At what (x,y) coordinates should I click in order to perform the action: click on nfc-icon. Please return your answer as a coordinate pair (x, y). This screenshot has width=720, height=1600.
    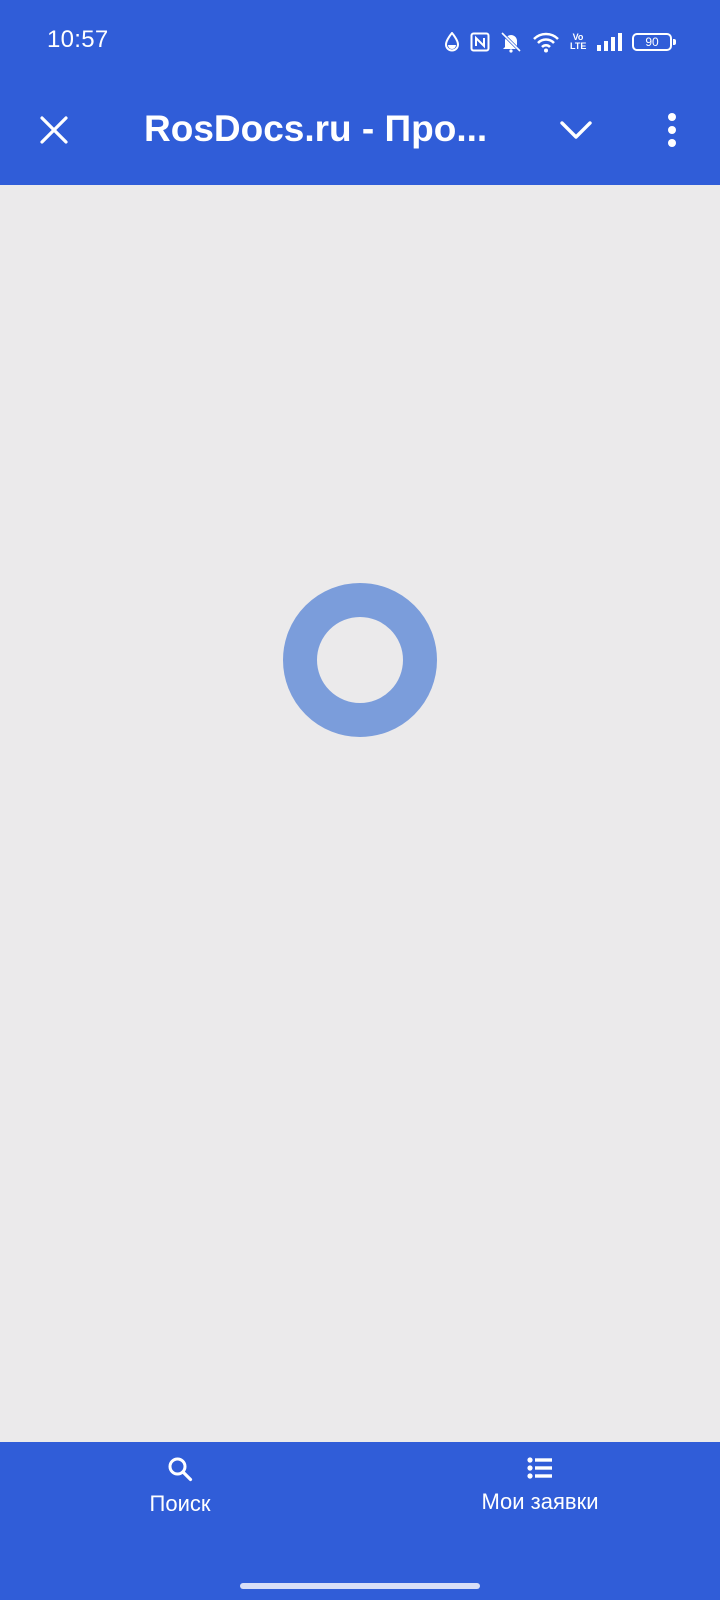
    Looking at the image, I should click on (480, 42).